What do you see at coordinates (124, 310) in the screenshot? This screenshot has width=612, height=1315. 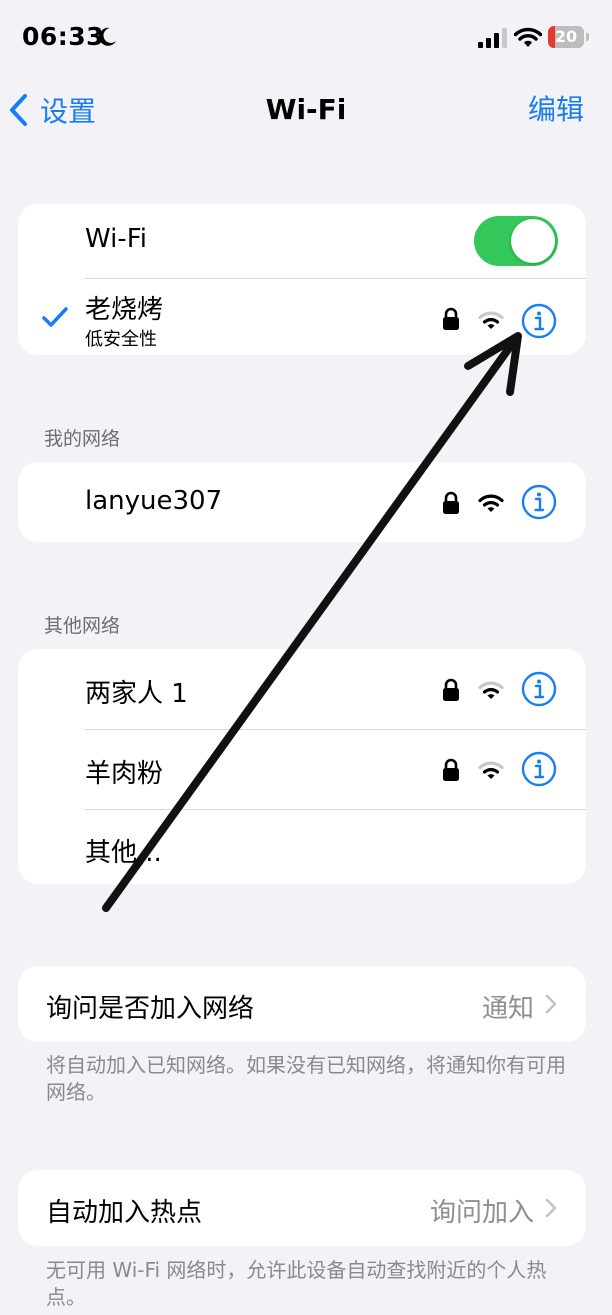 I see `current-network-name: 老烧烤` at bounding box center [124, 310].